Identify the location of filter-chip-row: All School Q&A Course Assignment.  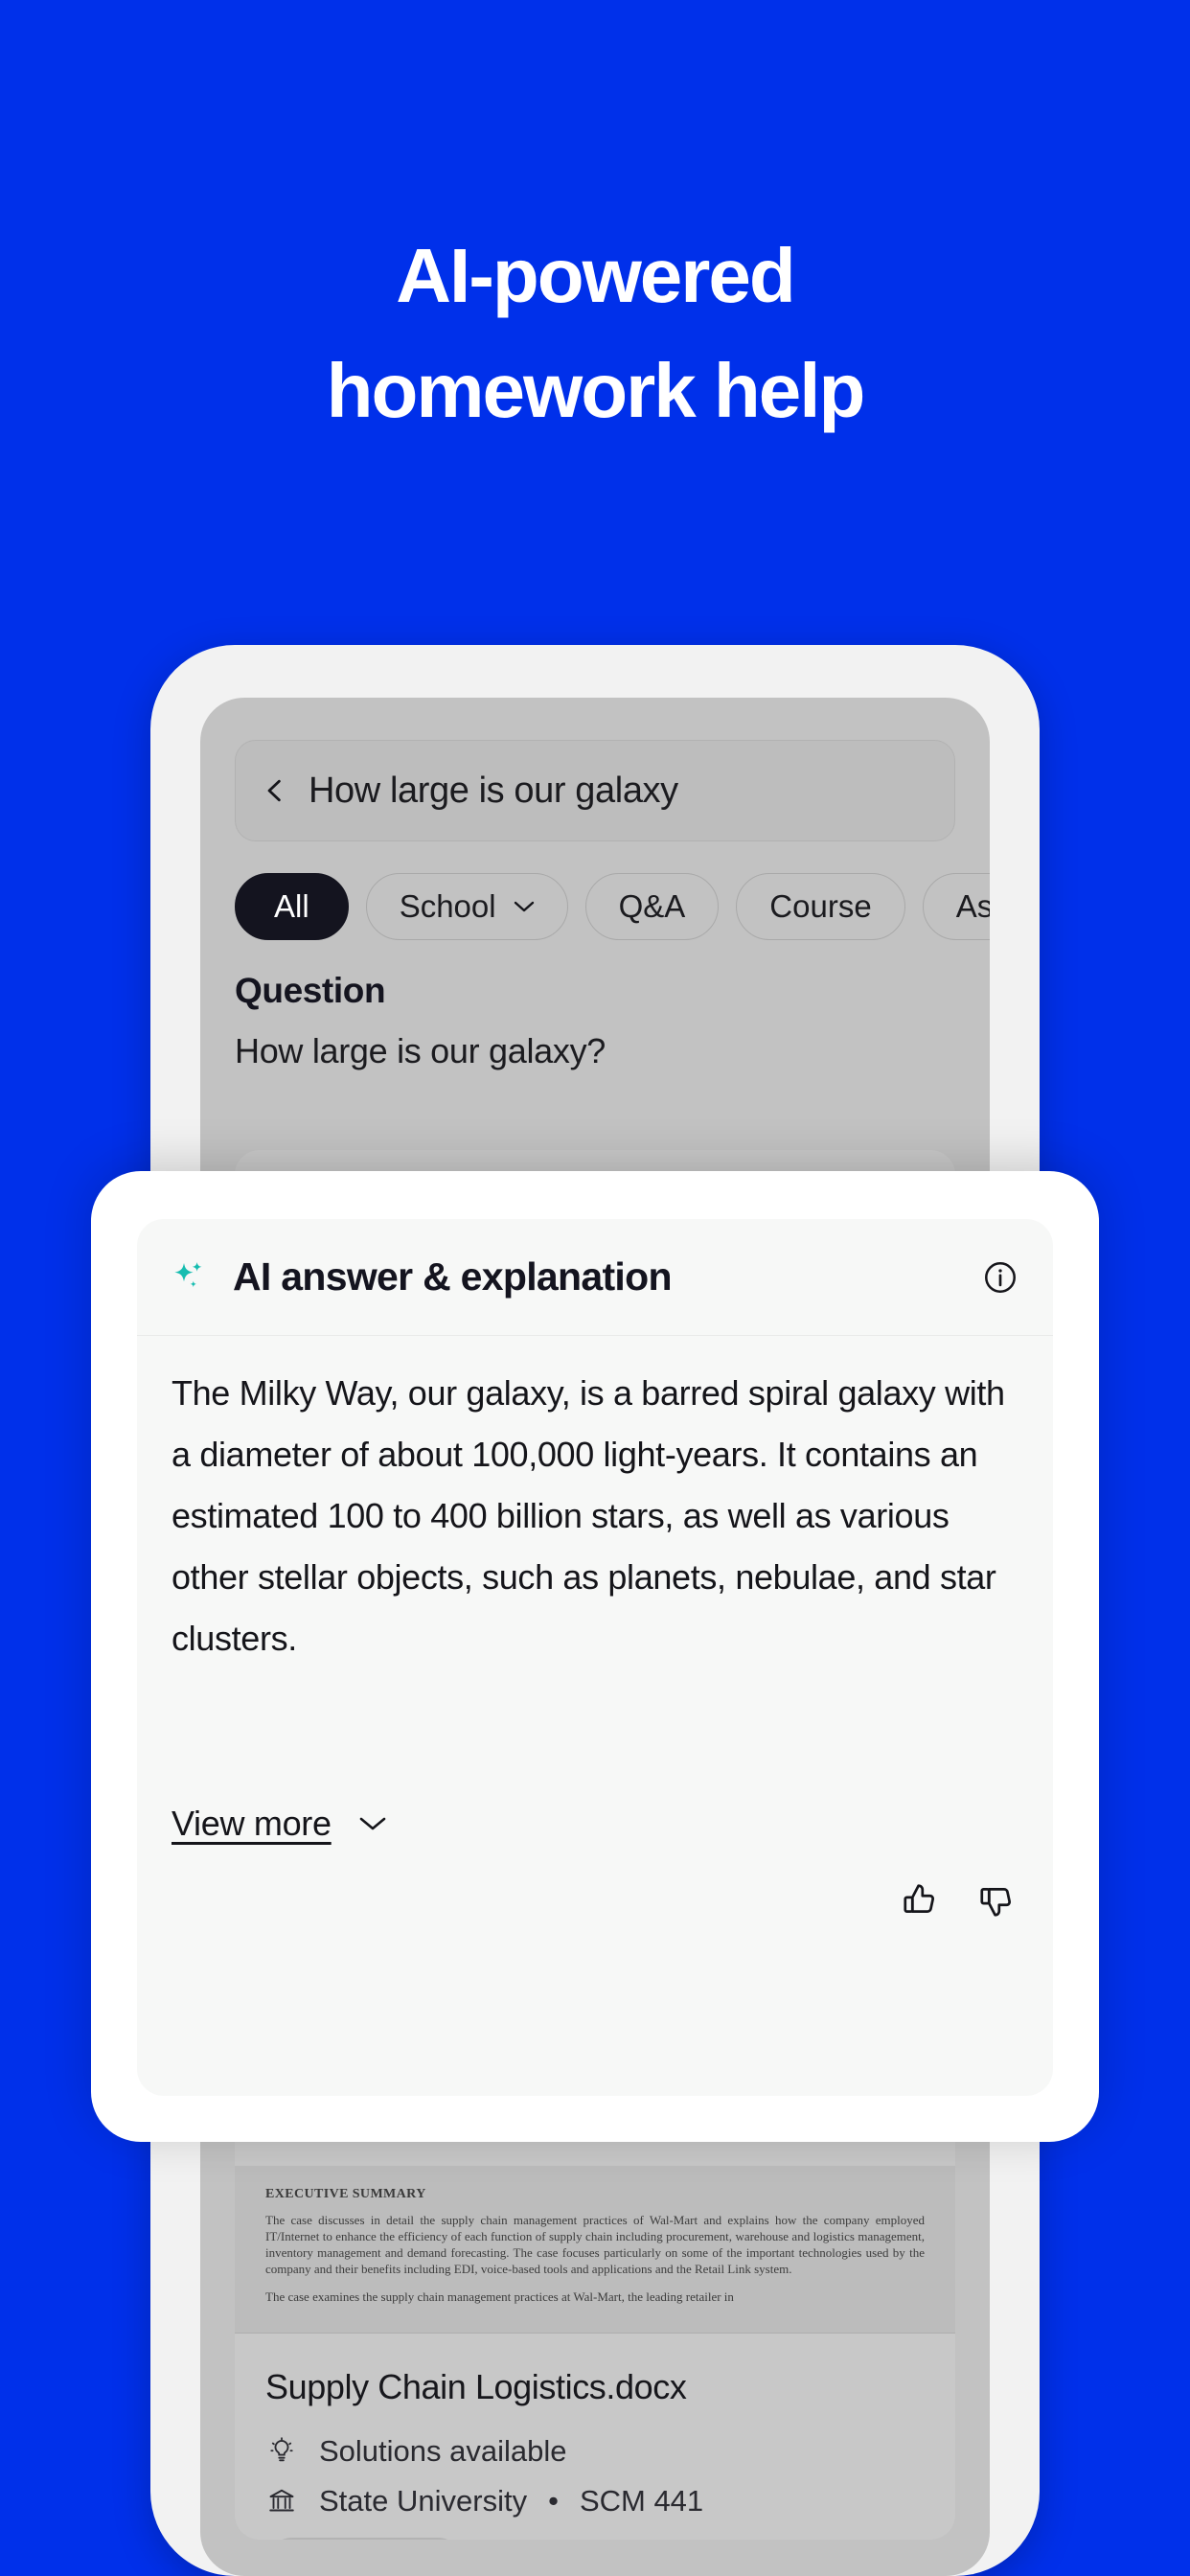
(612, 906).